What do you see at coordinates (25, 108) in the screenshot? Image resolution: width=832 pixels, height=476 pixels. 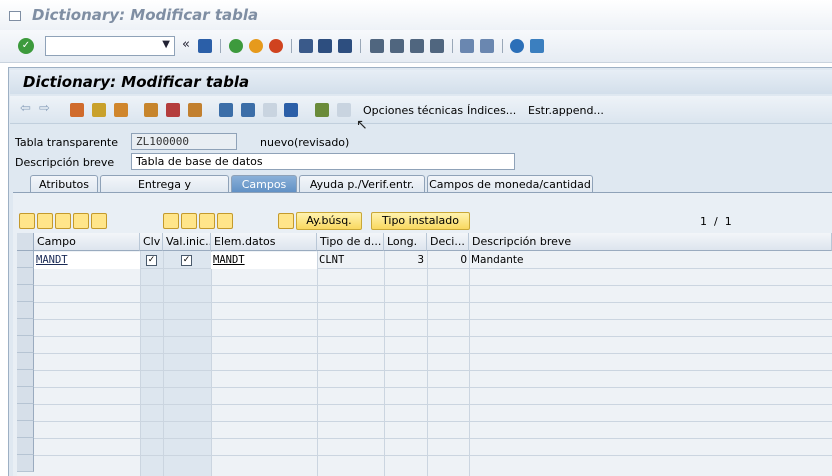 I see `back-arrow-icon: ⇦` at bounding box center [25, 108].